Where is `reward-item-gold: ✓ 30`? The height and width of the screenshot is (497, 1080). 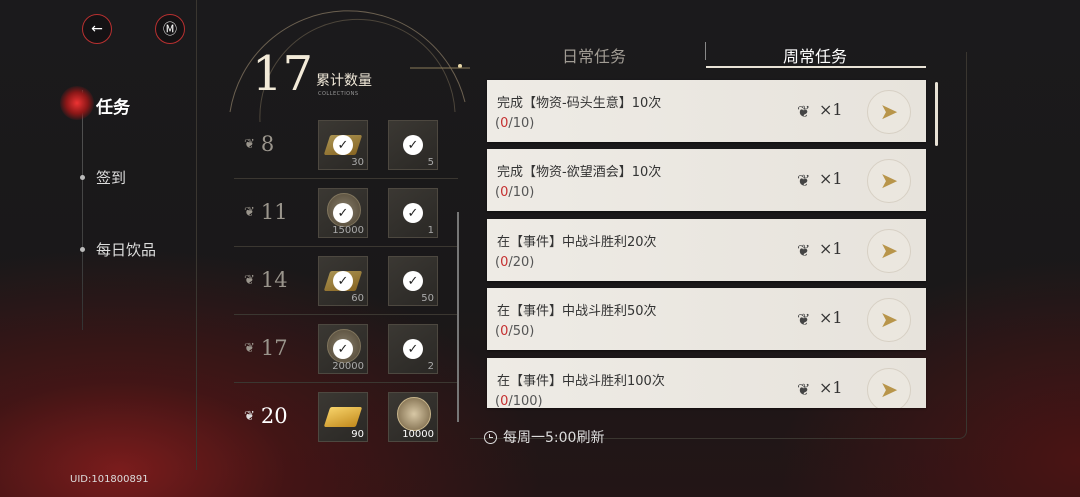
reward-item-gold: ✓ 30 is located at coordinates (343, 145).